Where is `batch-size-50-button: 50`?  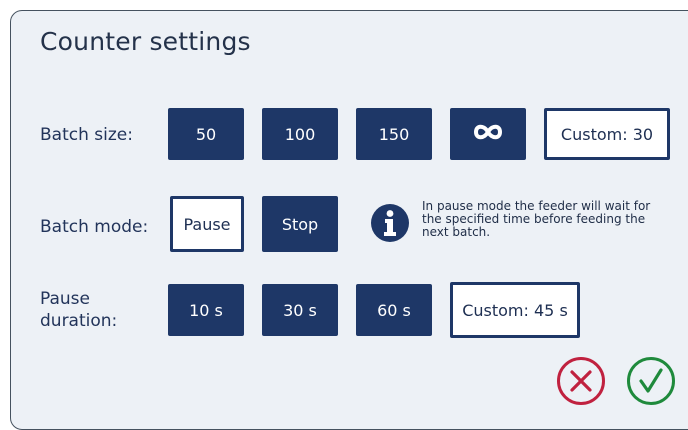
batch-size-50-button: 50 is located at coordinates (206, 134).